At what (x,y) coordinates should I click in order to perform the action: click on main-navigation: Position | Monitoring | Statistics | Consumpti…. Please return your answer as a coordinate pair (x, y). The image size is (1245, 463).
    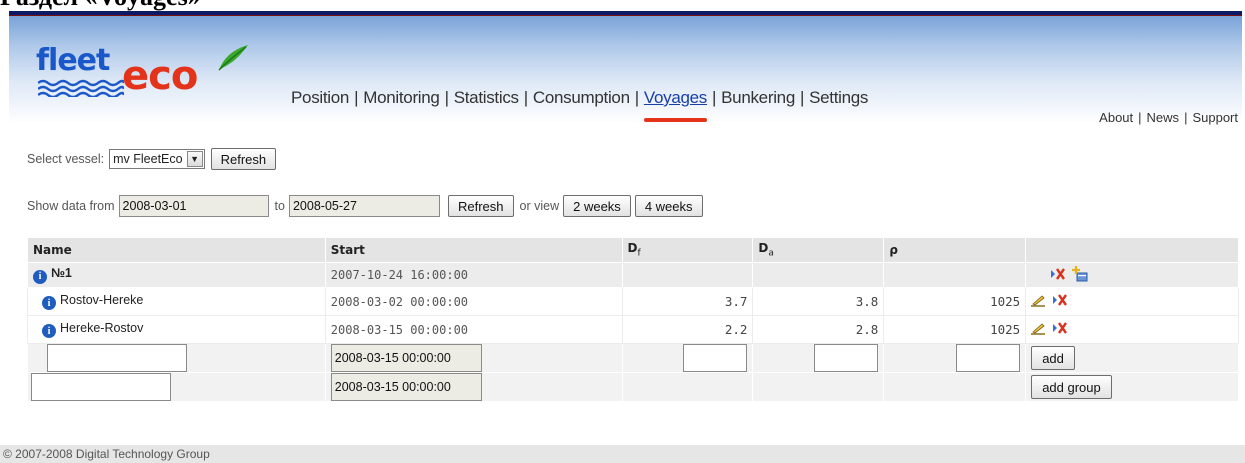
    Looking at the image, I should click on (579, 105).